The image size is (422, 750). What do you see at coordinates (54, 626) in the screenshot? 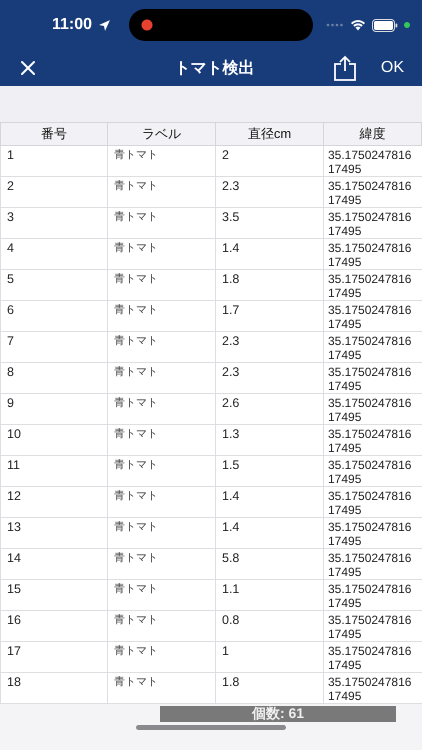
I see `table-cell: 16` at bounding box center [54, 626].